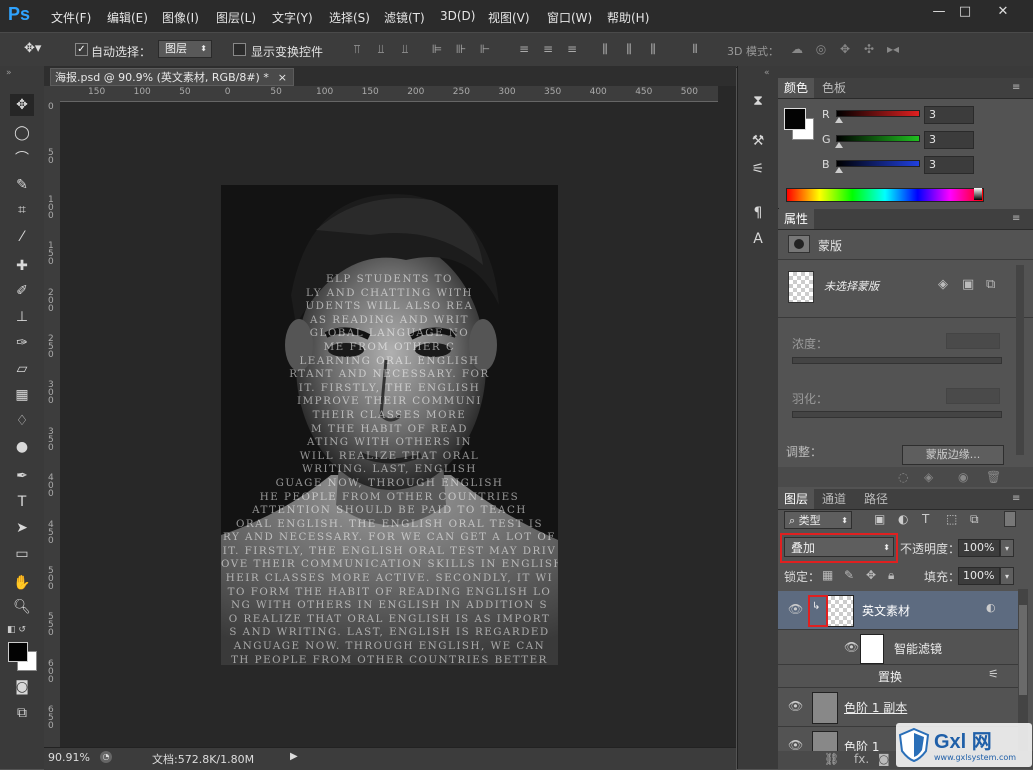 The height and width of the screenshot is (770, 1033). Describe the element at coordinates (22, 266) in the screenshot. I see `healing-brush-tool-icon: ✚` at that location.